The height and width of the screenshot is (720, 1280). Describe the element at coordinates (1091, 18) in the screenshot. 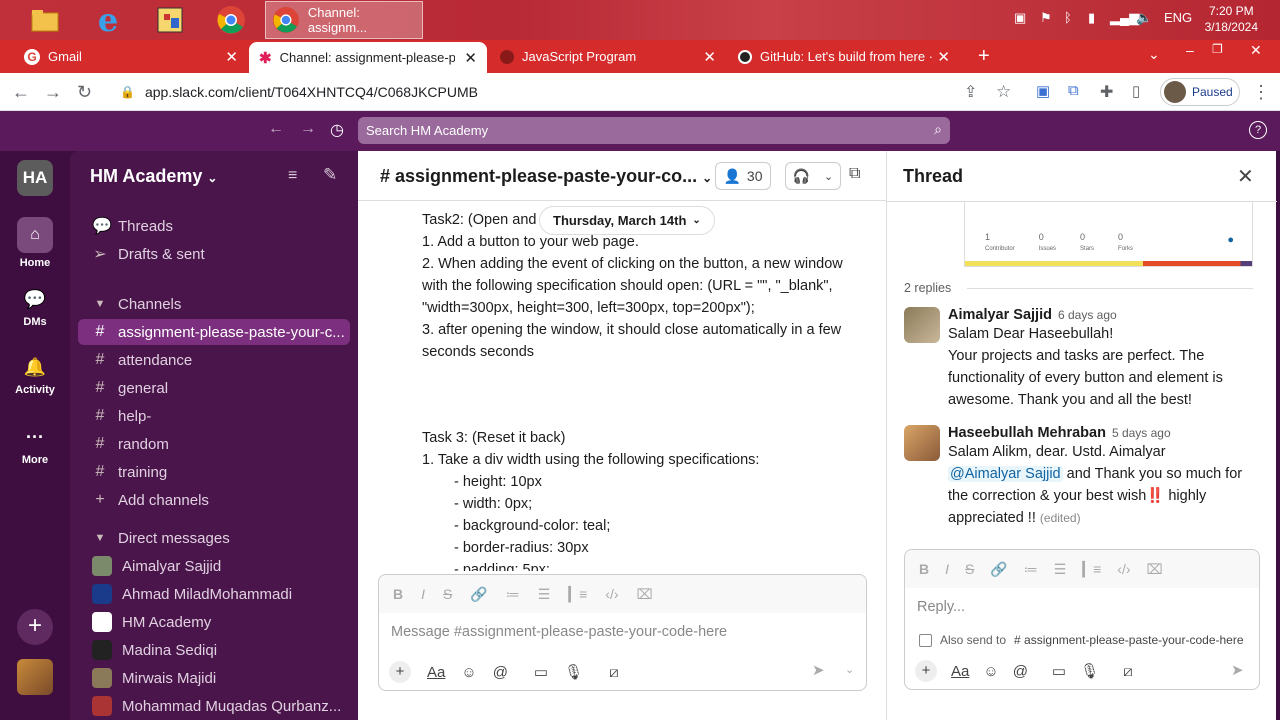

I see `battery-icon: ▮` at that location.